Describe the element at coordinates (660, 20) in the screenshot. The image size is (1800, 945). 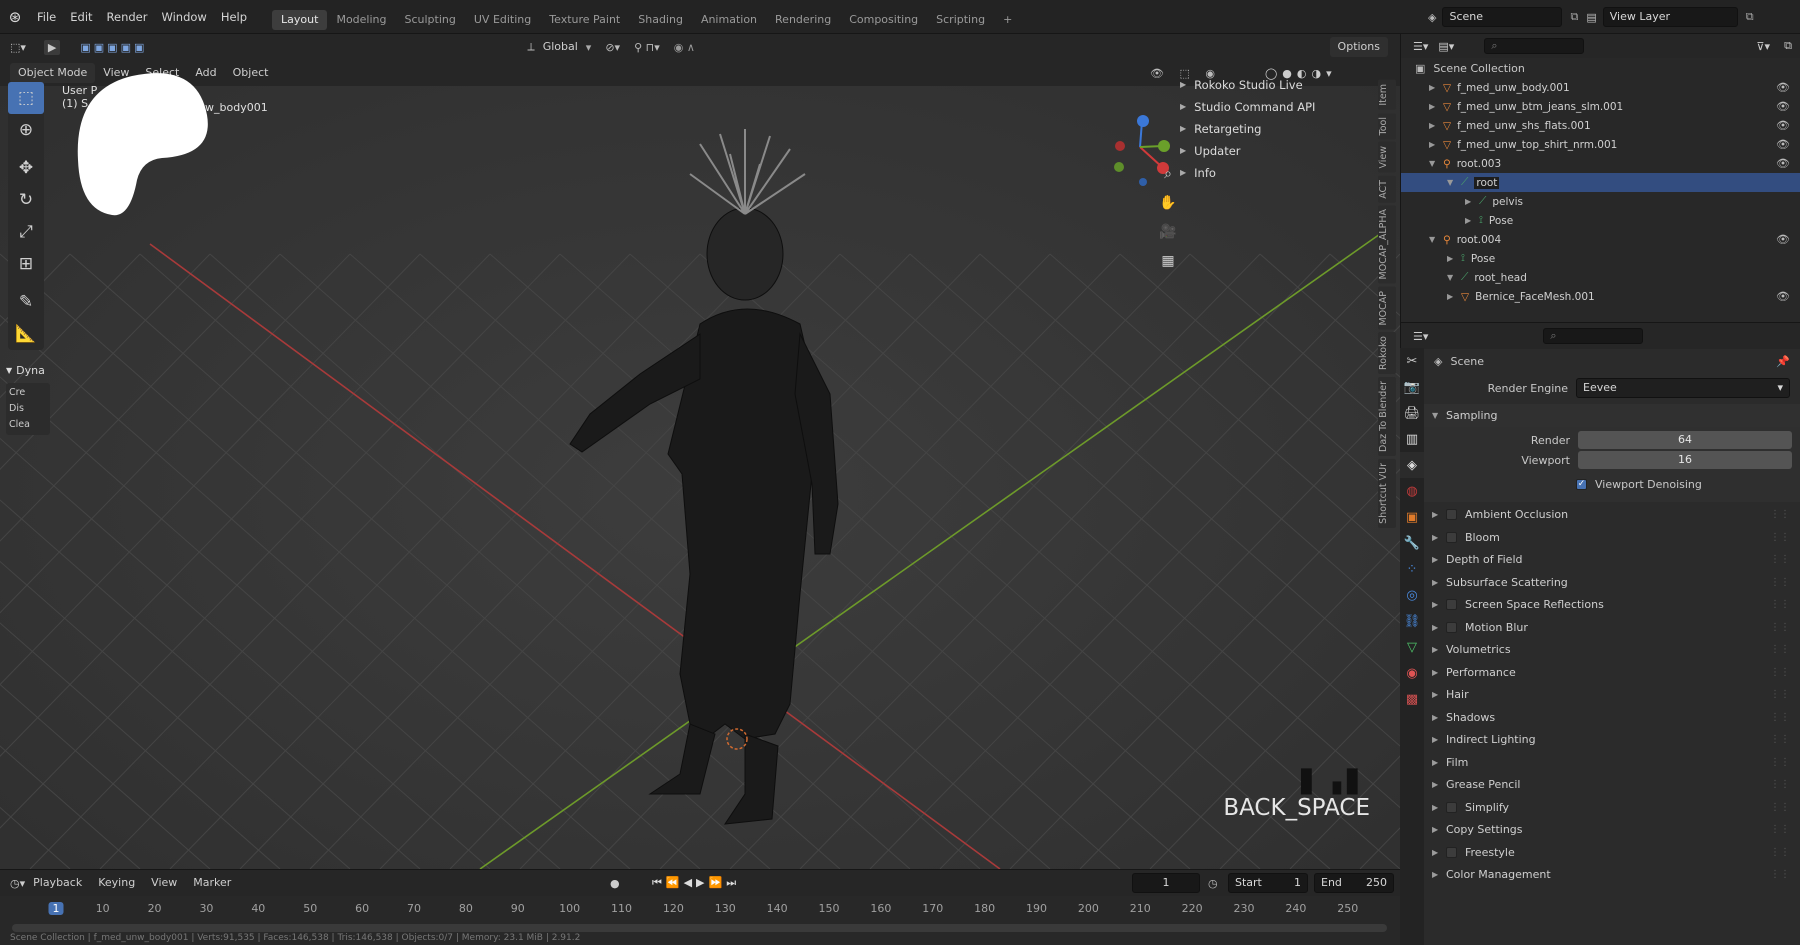
I see `tab-shading: Shading` at that location.